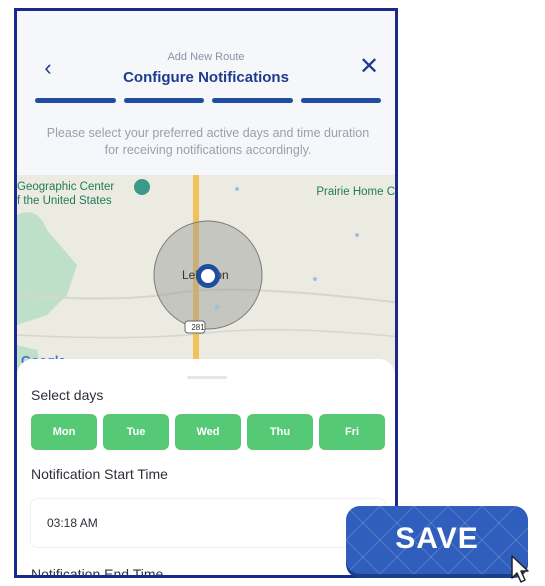 Image resolution: width=545 pixels, height=586 pixels. What do you see at coordinates (136, 432) in the screenshot?
I see `day-button-tue: Tue` at bounding box center [136, 432].